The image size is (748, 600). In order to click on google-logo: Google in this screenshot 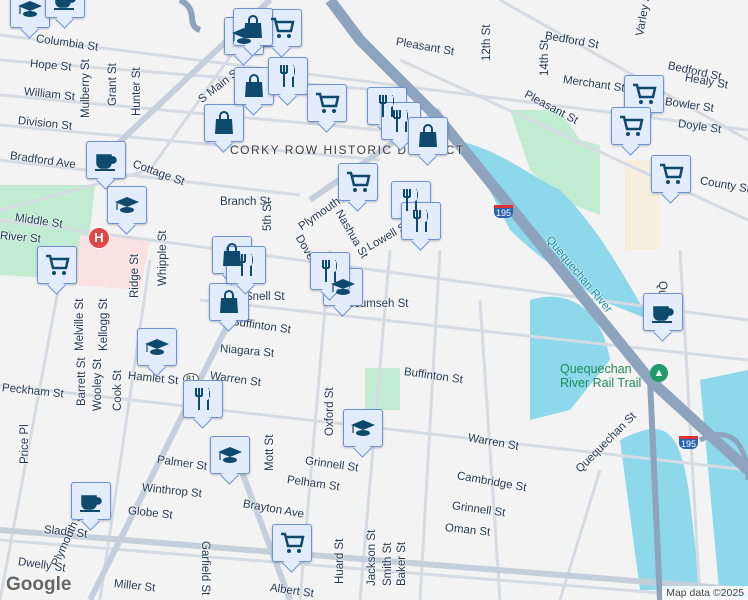, I will do `click(39, 584)`.